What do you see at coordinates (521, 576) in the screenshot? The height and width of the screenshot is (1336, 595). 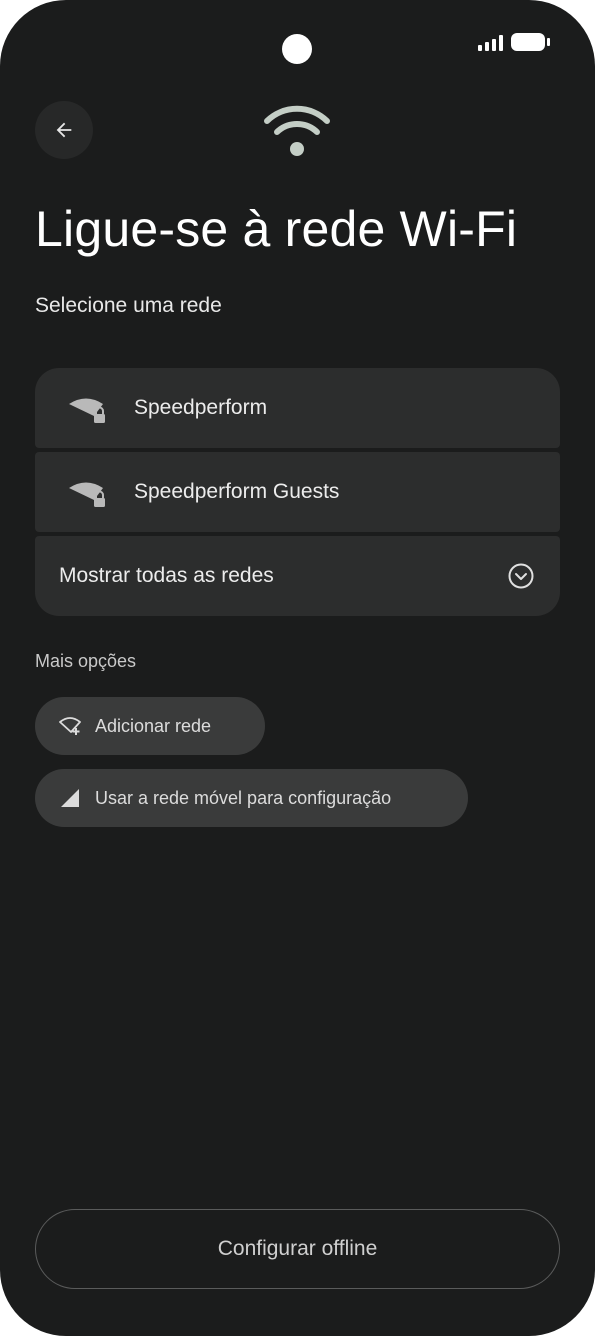 I see `chevron-down-circle-icon` at bounding box center [521, 576].